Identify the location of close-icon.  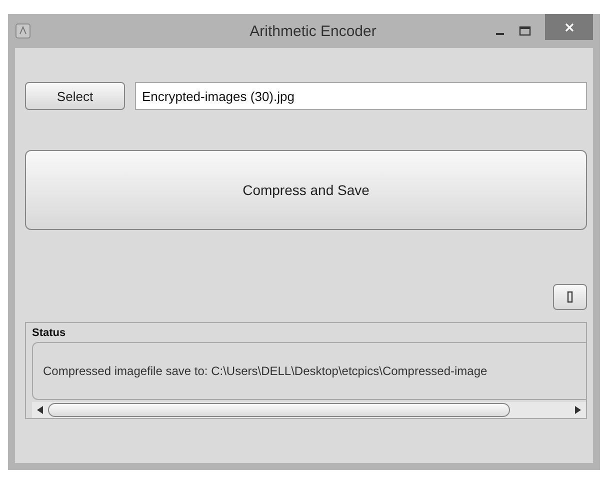
(569, 27).